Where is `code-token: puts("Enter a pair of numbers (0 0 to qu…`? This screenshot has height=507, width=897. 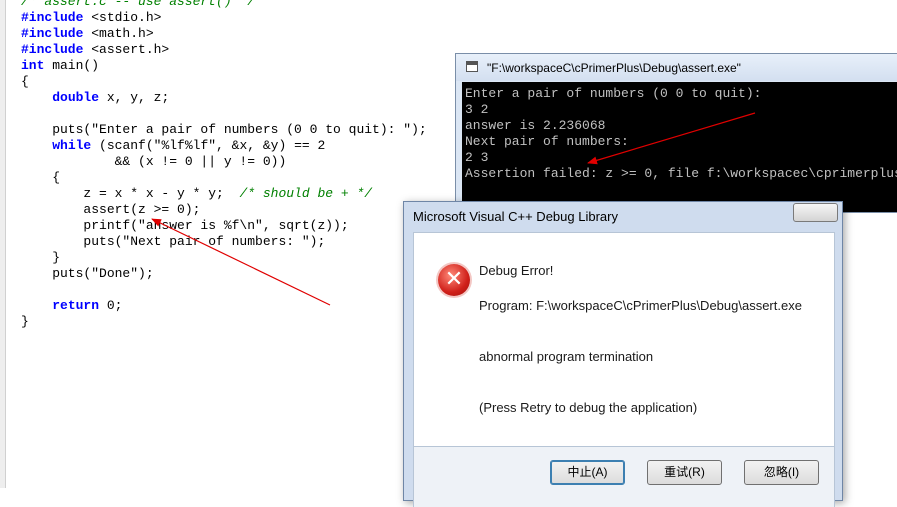 code-token: puts("Enter a pair of numbers (0 0 to qu… is located at coordinates (224, 129).